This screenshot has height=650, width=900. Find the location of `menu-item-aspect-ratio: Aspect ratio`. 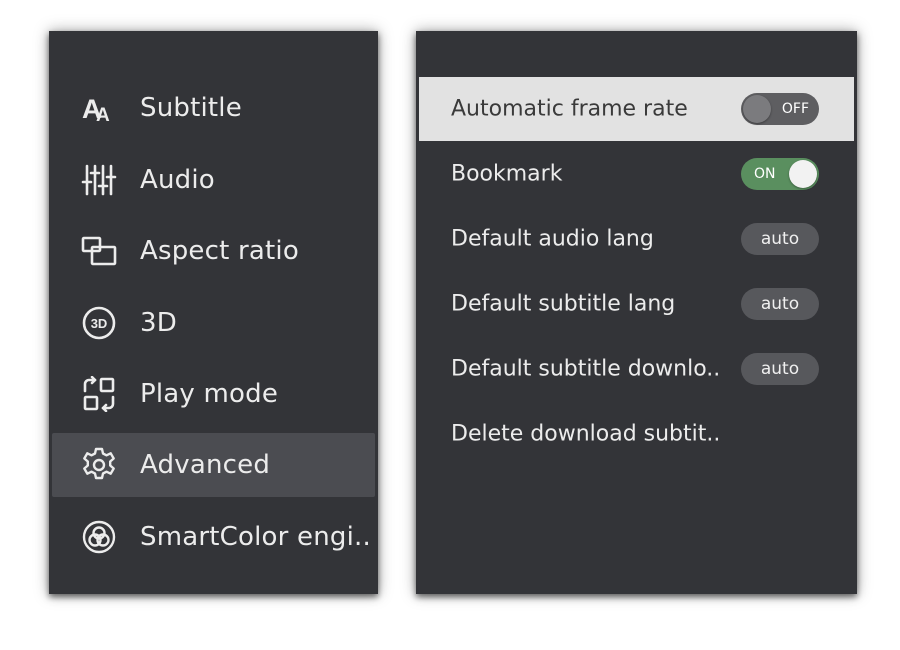

menu-item-aspect-ratio: Aspect ratio is located at coordinates (213, 251).